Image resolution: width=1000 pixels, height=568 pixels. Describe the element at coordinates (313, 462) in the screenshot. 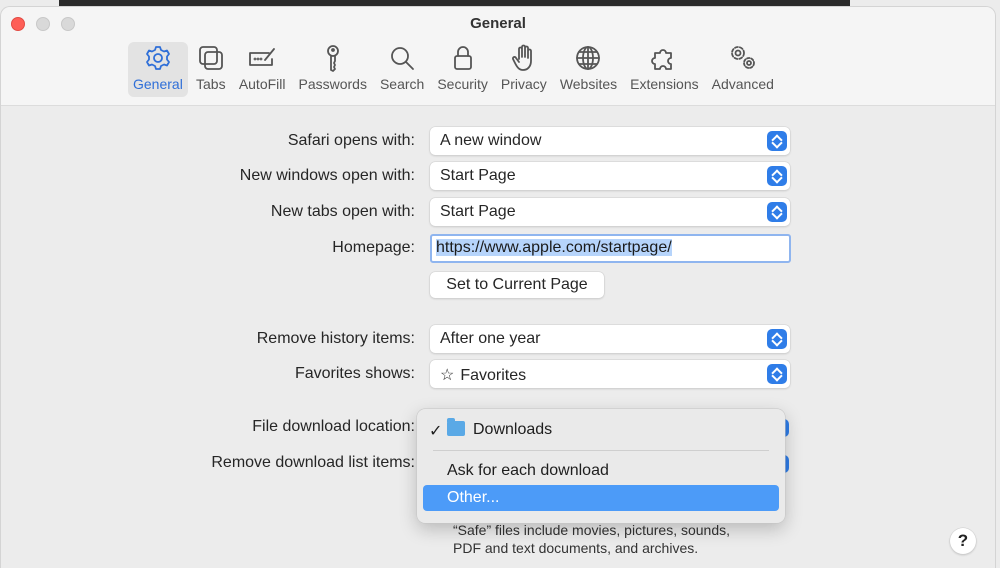

I see `remove-download-label: Remove download list items:` at that location.